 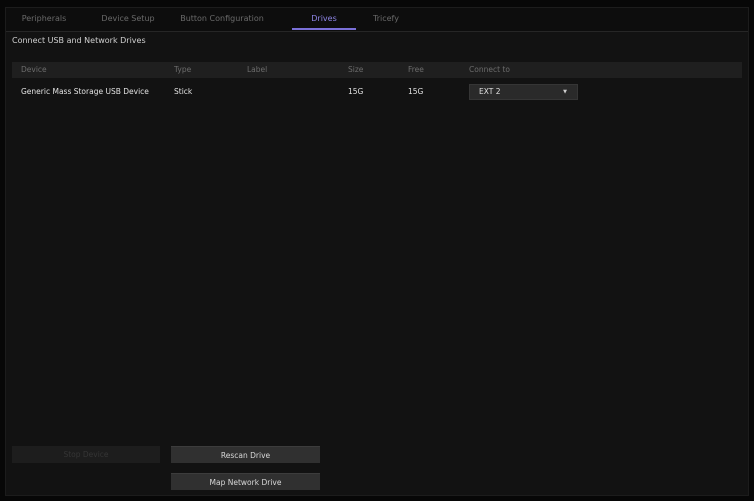 I want to click on drives-table-header: Device Type Label Size Free Connect to, so click(x=377, y=70).